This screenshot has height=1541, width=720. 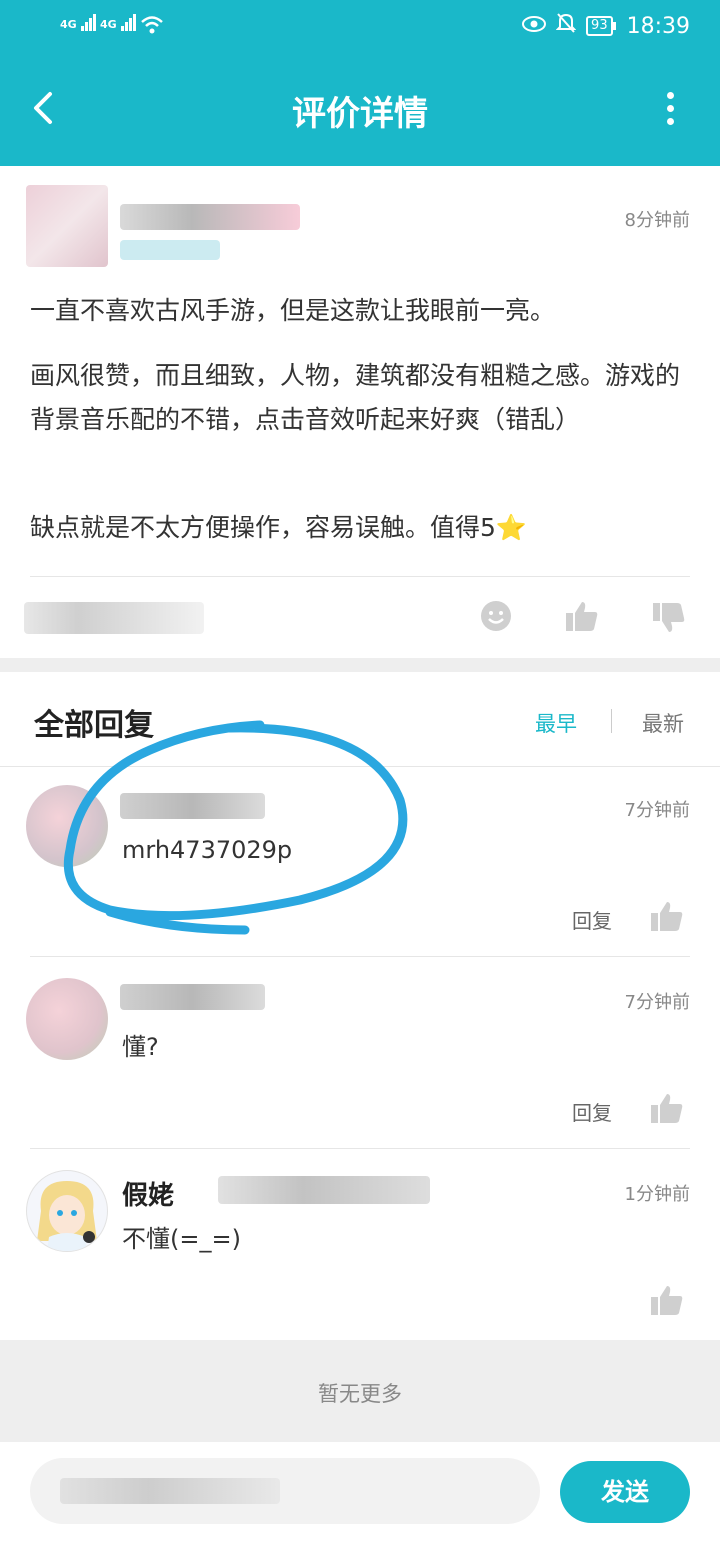 What do you see at coordinates (669, 620) in the screenshot?
I see `thumbs-down-icon` at bounding box center [669, 620].